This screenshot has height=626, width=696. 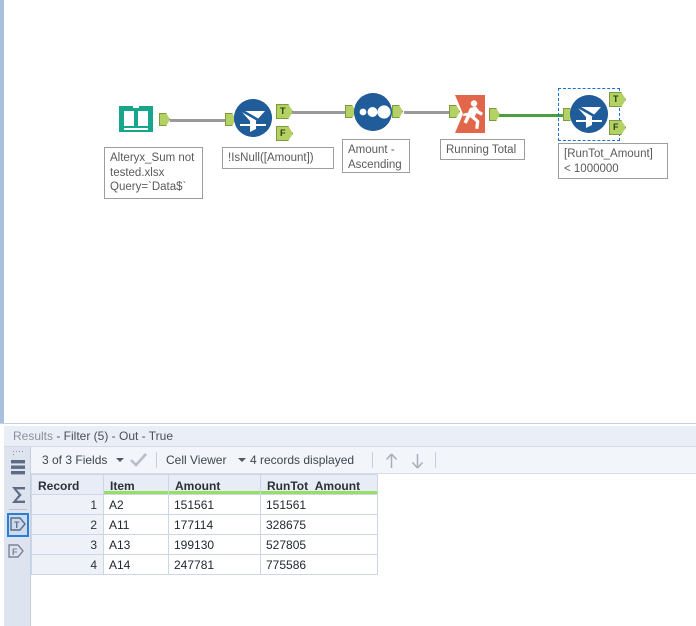 I want to click on true-anchor-icon: T, so click(x=18, y=525).